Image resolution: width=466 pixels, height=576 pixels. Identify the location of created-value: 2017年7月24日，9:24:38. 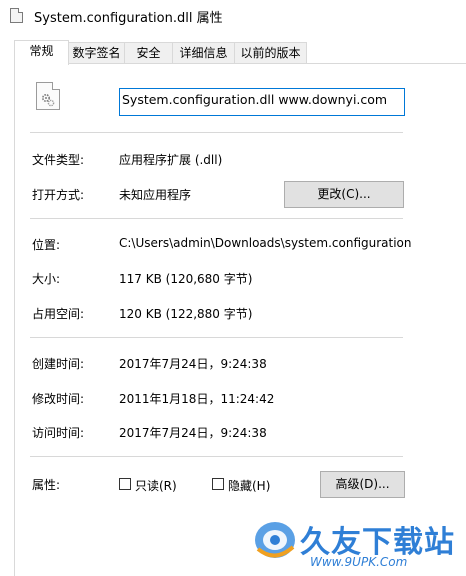
(193, 364).